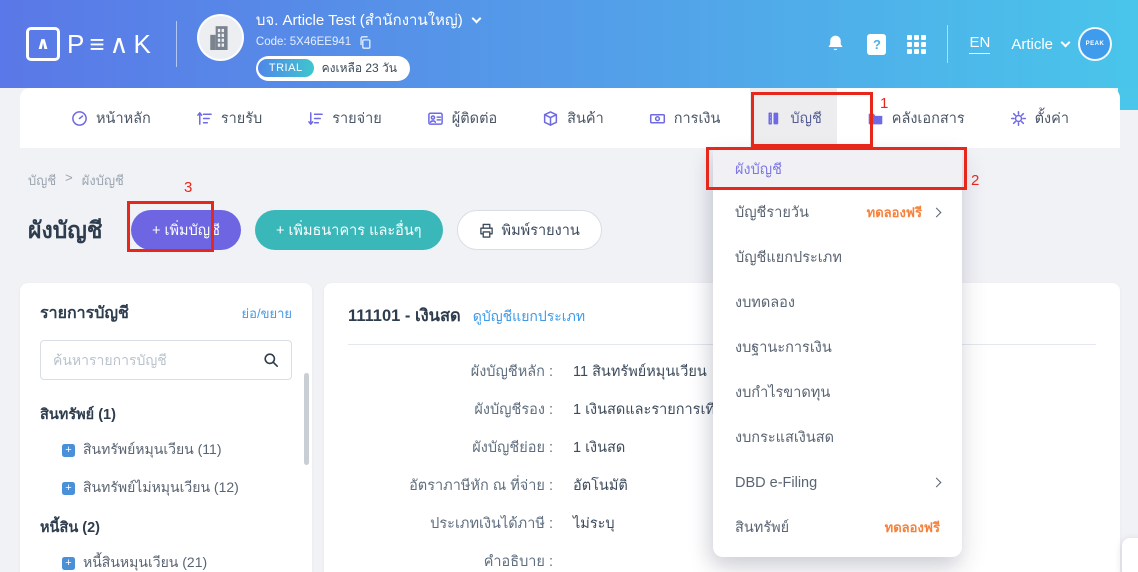  What do you see at coordinates (685, 118) in the screenshot?
I see `nav-item-finance: การเงิน` at bounding box center [685, 118].